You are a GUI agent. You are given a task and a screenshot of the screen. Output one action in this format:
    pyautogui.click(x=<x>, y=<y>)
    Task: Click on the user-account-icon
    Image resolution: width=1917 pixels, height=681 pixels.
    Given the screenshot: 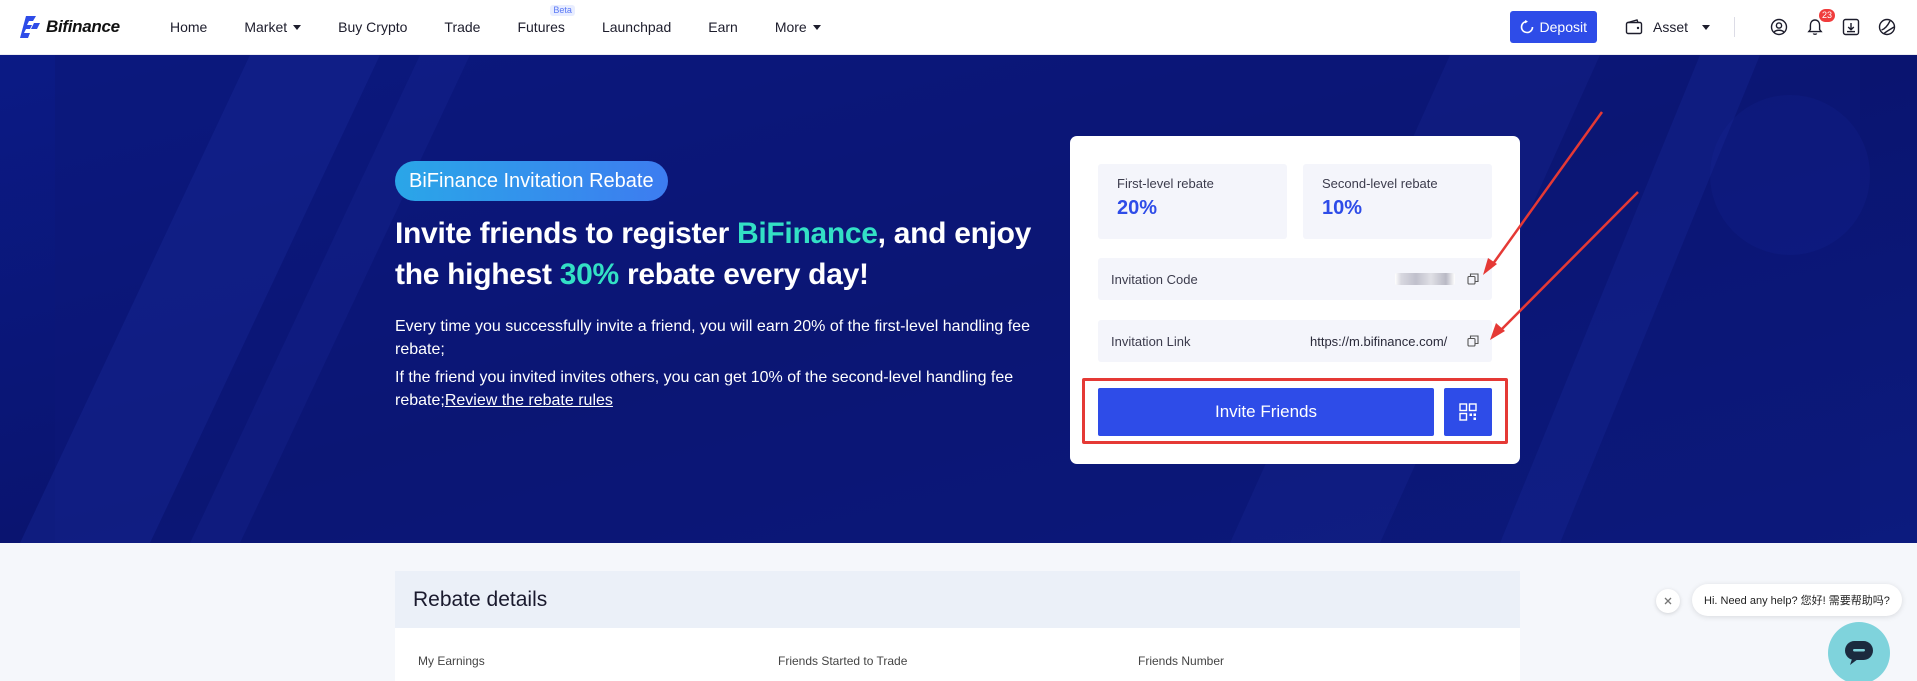 What is the action you would take?
    pyautogui.click(x=1779, y=27)
    